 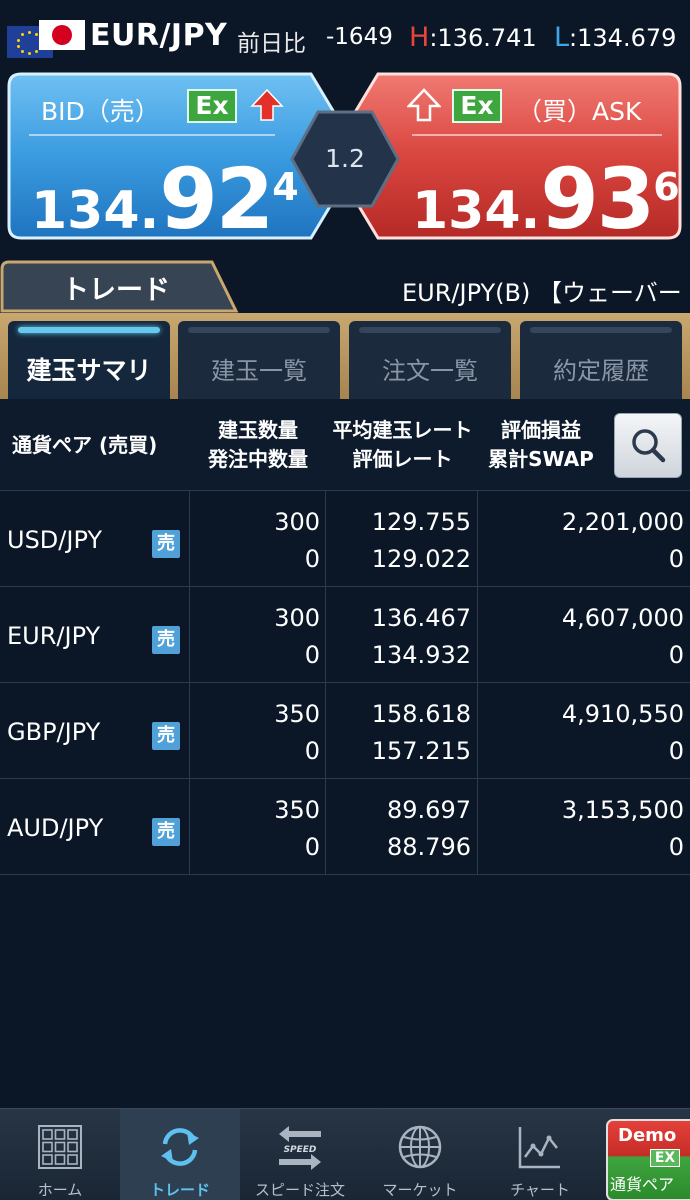 What do you see at coordinates (647, 1135) in the screenshot?
I see `demo-label: Demo` at bounding box center [647, 1135].